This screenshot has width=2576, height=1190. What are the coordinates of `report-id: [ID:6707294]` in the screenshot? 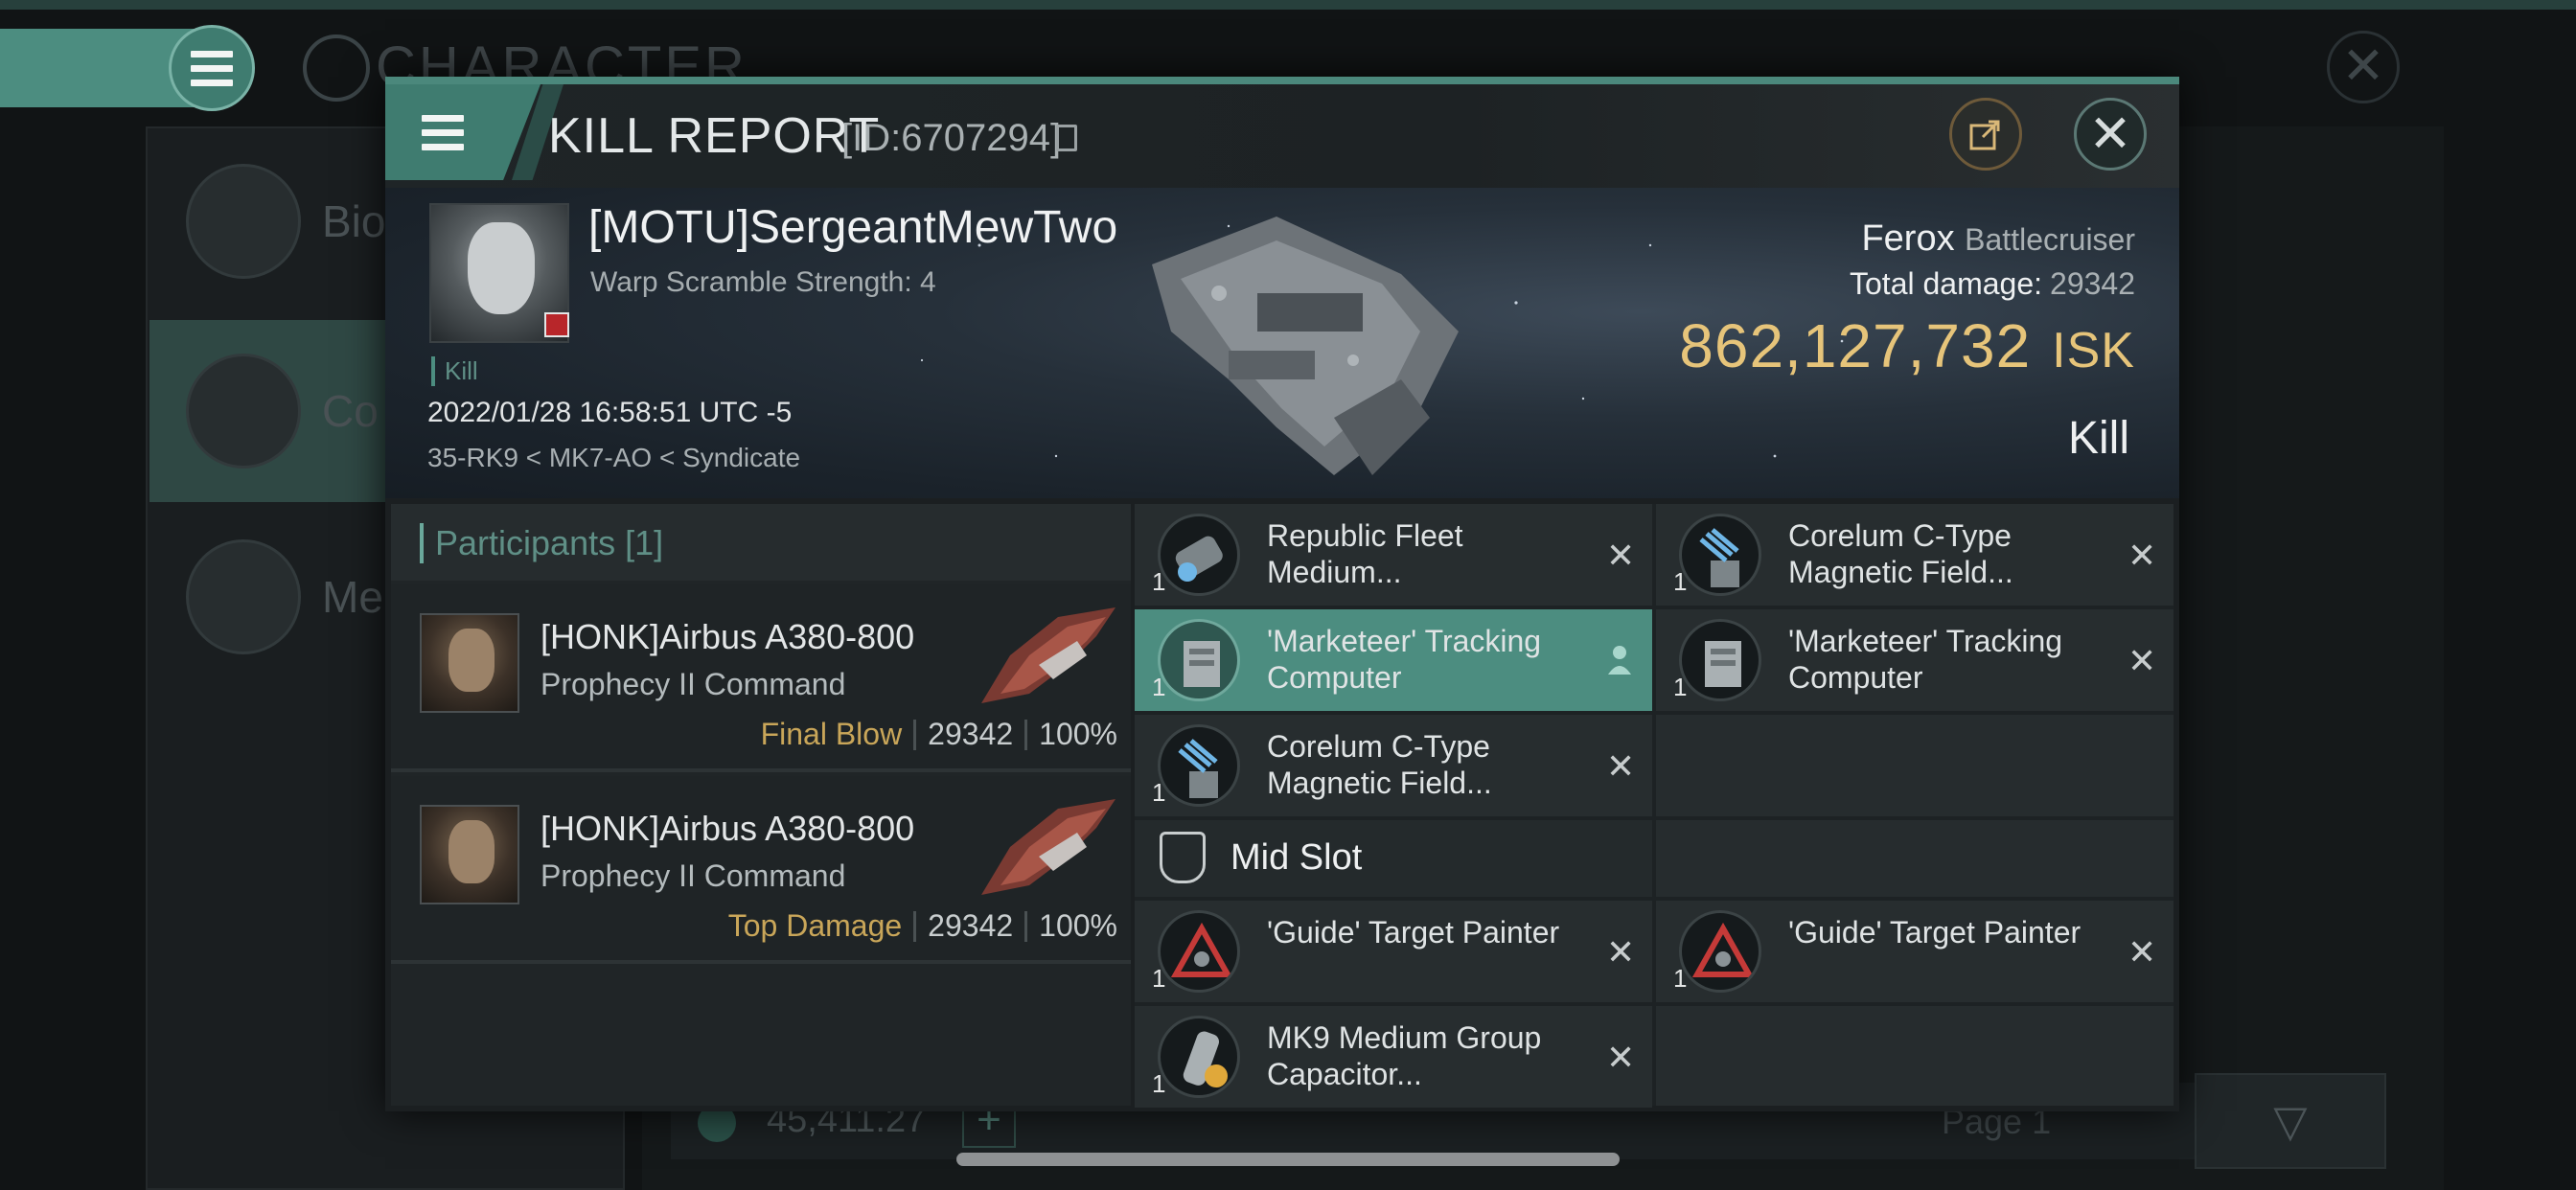 It's located at (951, 138).